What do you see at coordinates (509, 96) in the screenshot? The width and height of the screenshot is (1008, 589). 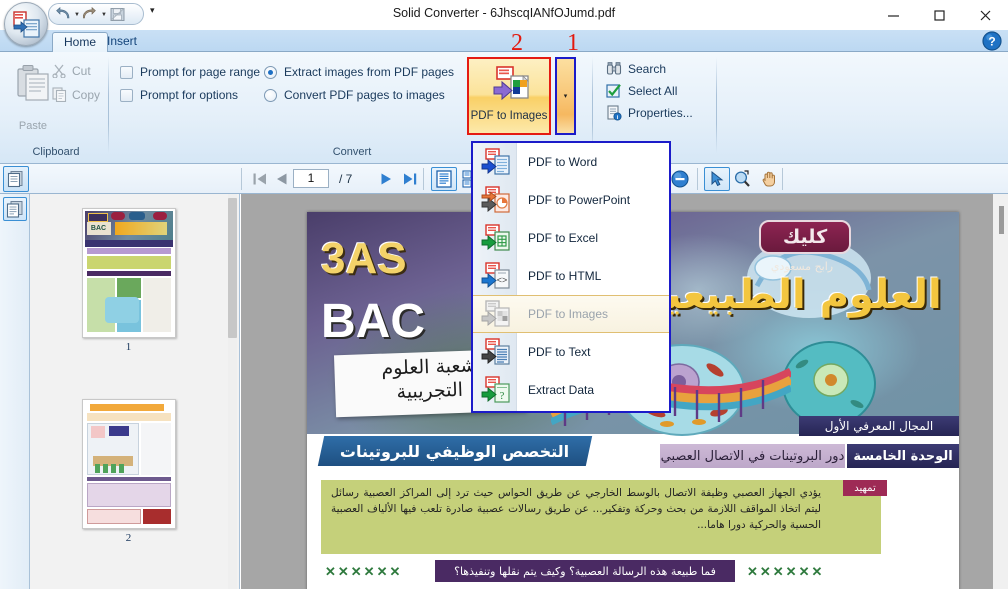 I see `pdf-to-images-button: PDF to Images` at bounding box center [509, 96].